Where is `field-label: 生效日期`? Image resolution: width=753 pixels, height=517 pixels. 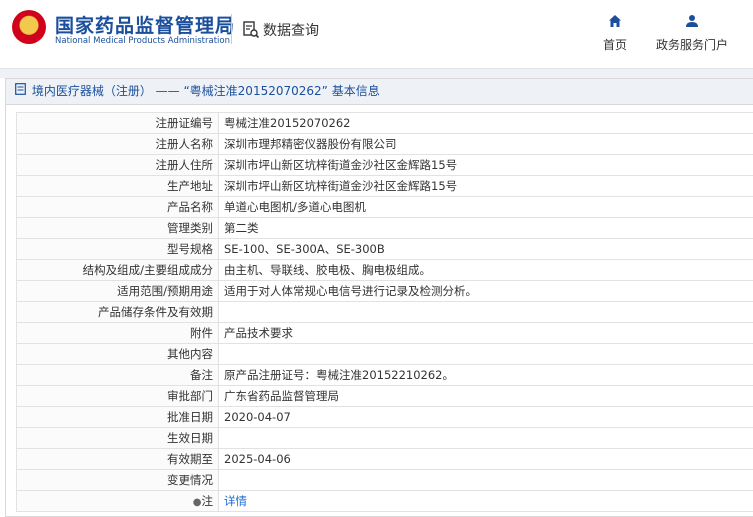 field-label: 生效日期 is located at coordinates (117, 438).